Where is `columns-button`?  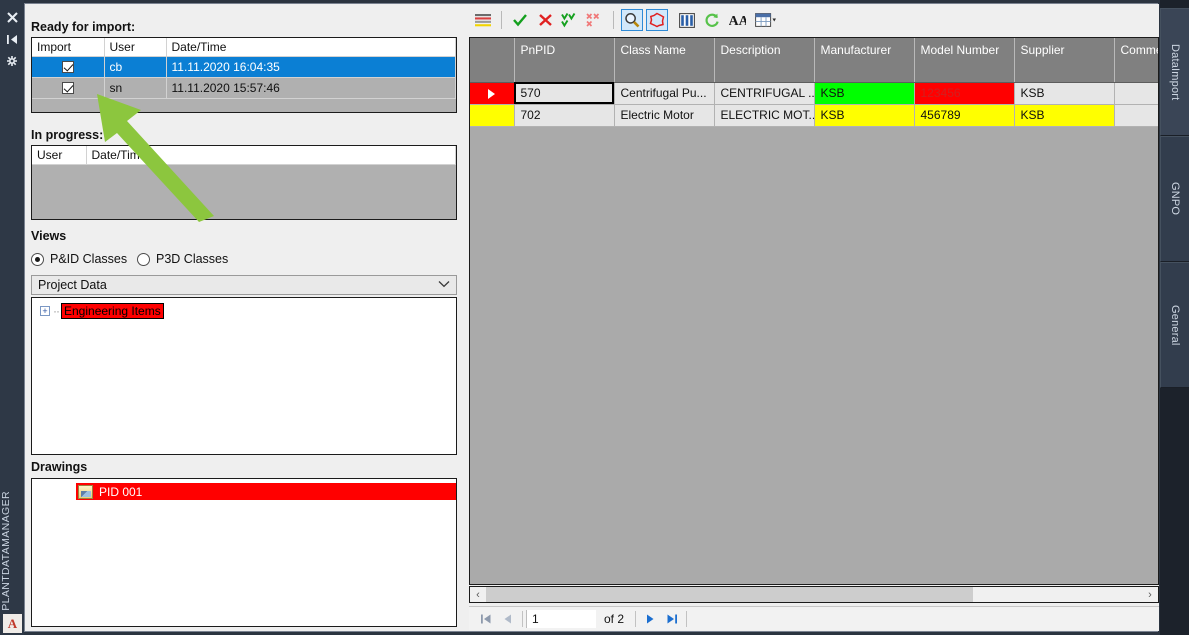
columns-button is located at coordinates (687, 20).